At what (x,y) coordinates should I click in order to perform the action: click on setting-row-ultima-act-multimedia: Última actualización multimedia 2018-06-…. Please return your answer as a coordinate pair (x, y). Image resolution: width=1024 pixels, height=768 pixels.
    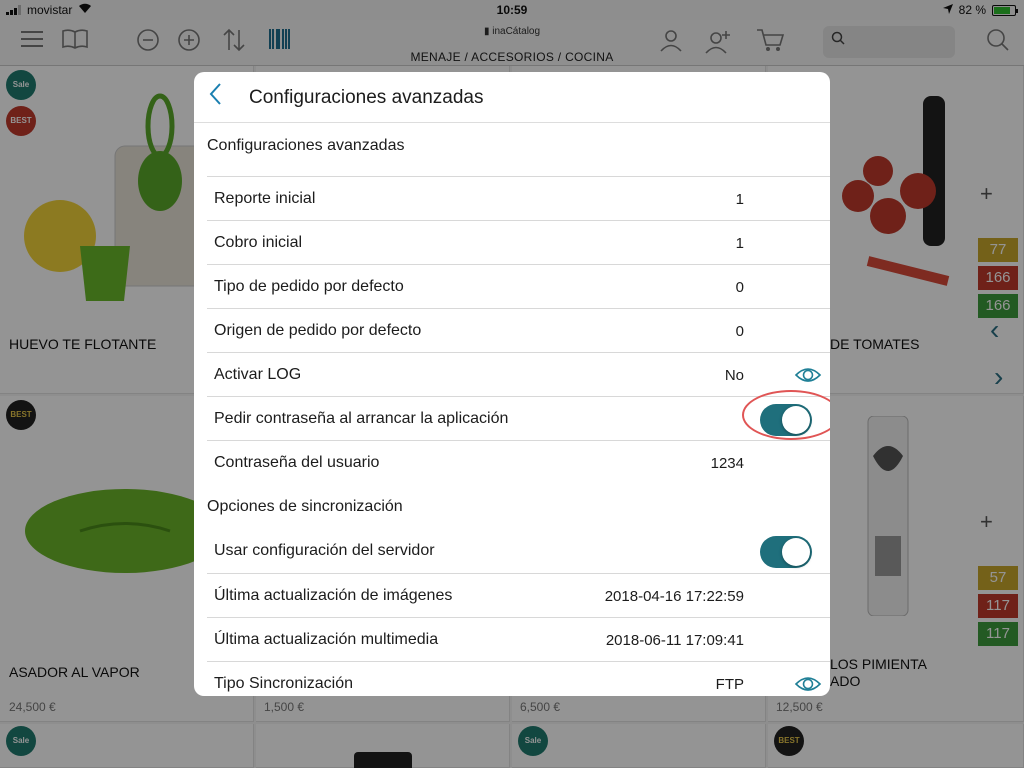
    Looking at the image, I should click on (518, 639).